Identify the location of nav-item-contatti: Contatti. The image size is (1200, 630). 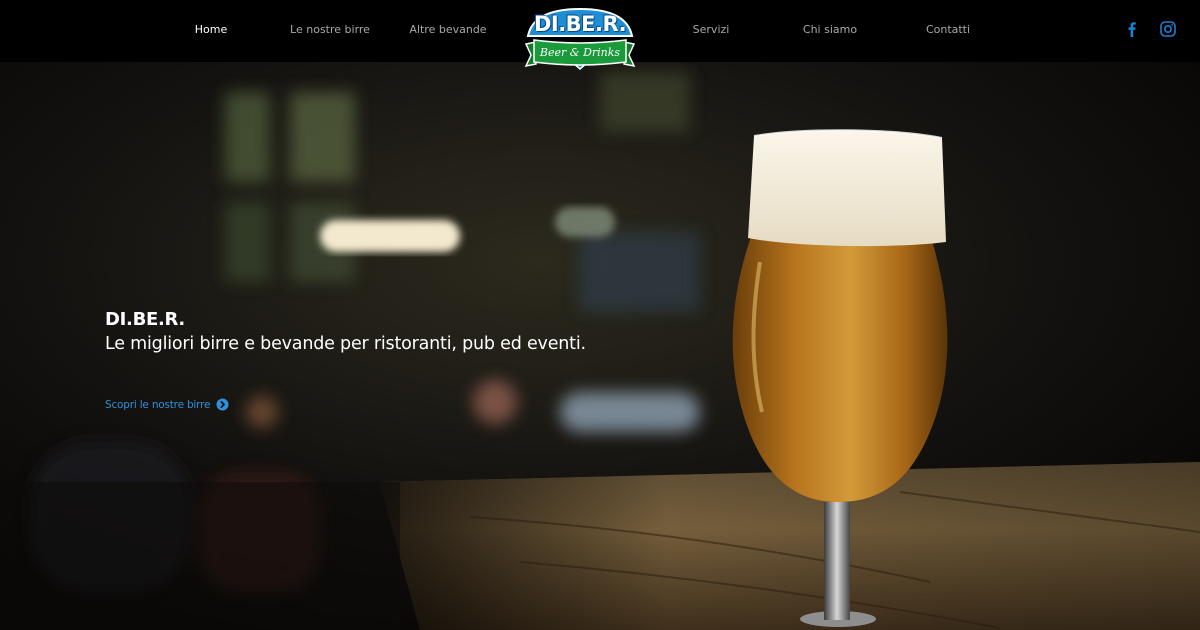
(948, 29).